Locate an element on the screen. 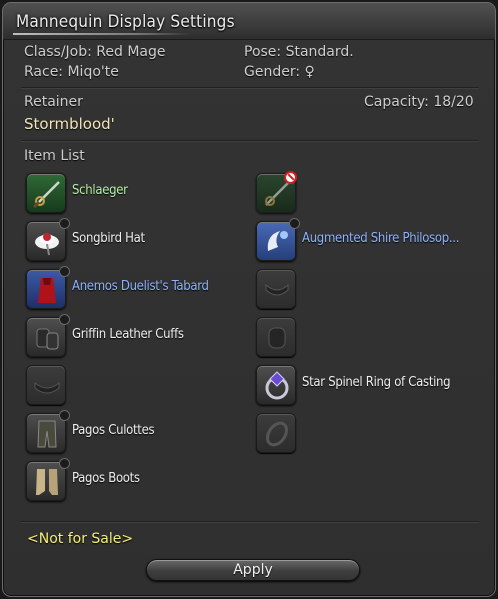 Image resolution: width=498 pixels, height=599 pixels. sale-status: <Not for Sale> is located at coordinates (80, 539).